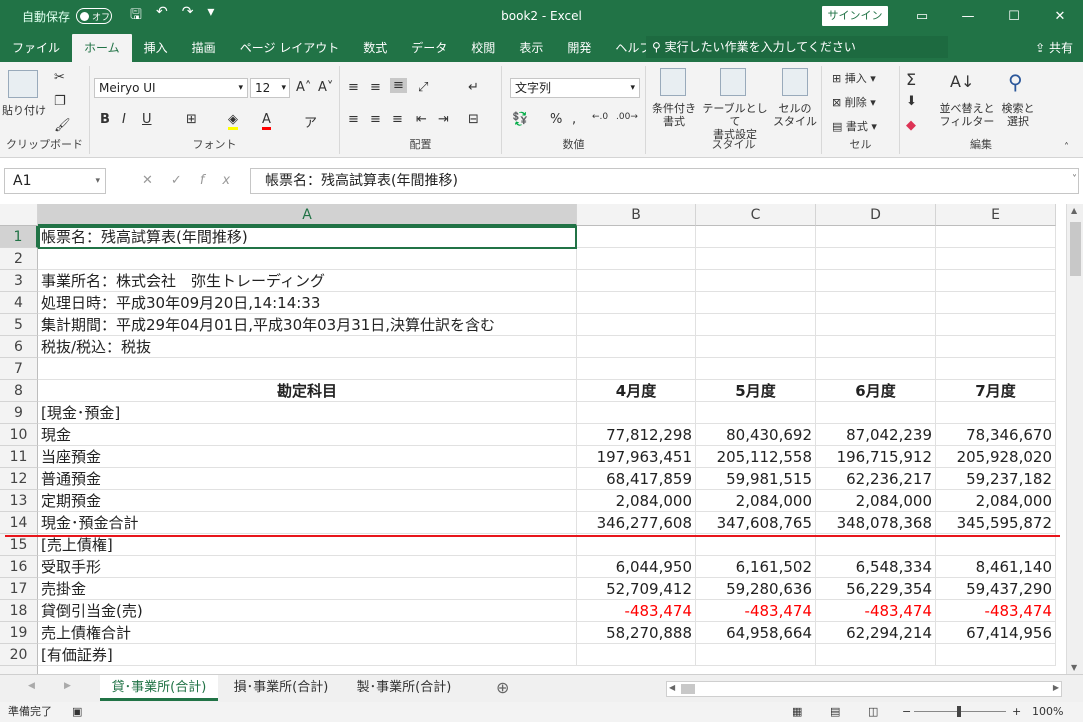  I want to click on cell-C14: 347,608,765, so click(756, 523).